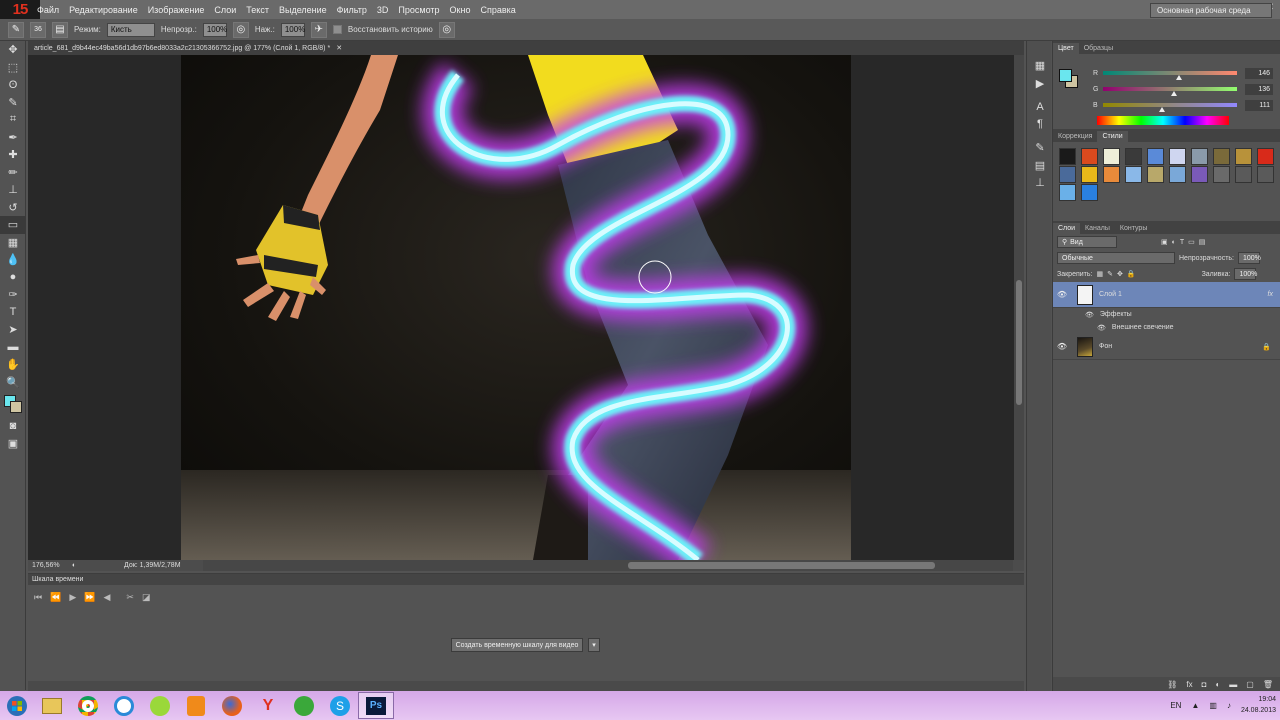 The height and width of the screenshot is (720, 1280). What do you see at coordinates (130, 597) in the screenshot?
I see `split-icon: ✂` at bounding box center [130, 597].